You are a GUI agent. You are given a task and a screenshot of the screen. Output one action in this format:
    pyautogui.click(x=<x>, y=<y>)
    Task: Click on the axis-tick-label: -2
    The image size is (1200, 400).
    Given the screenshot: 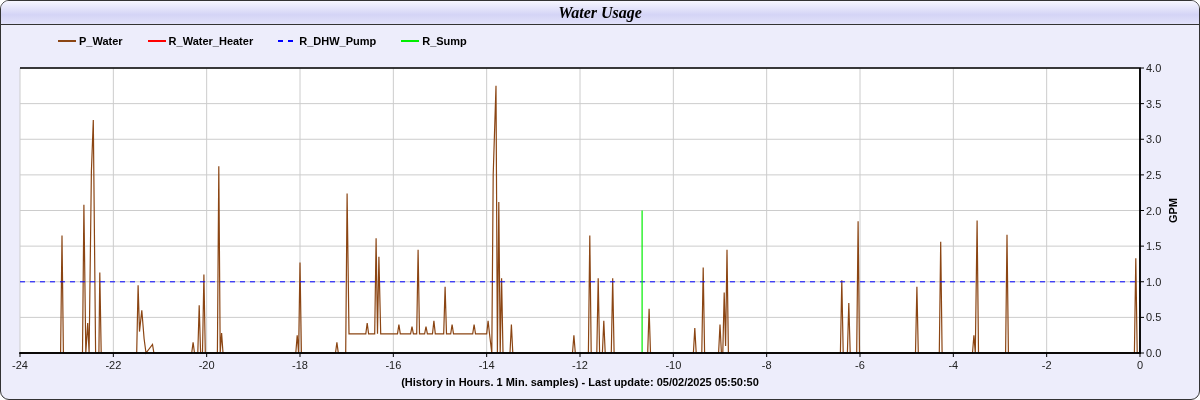 What is the action you would take?
    pyautogui.click(x=1046, y=365)
    